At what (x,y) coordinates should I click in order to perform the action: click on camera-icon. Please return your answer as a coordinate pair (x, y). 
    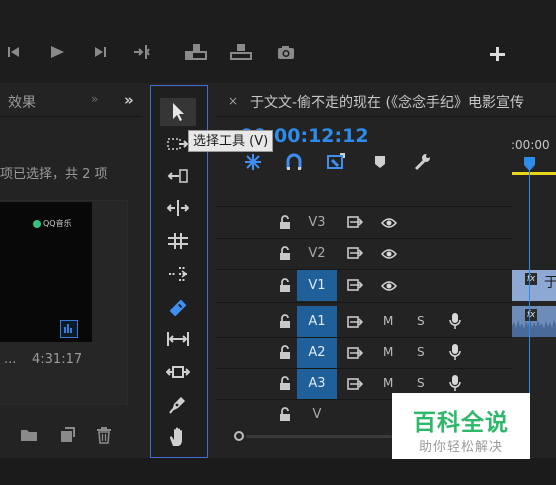
    Looking at the image, I should click on (286, 52).